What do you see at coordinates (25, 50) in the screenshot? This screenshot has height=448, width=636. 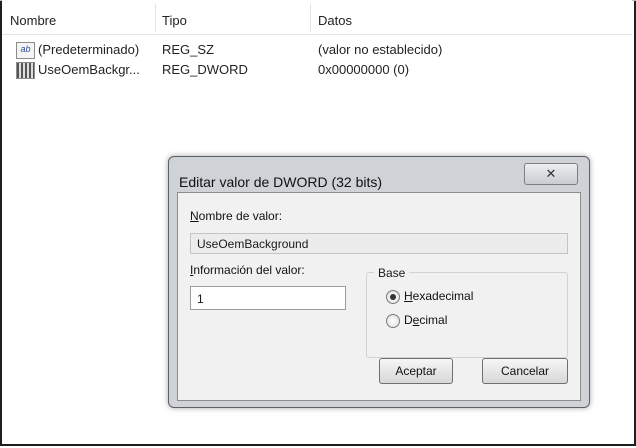 I see `string-value-icon: ab` at bounding box center [25, 50].